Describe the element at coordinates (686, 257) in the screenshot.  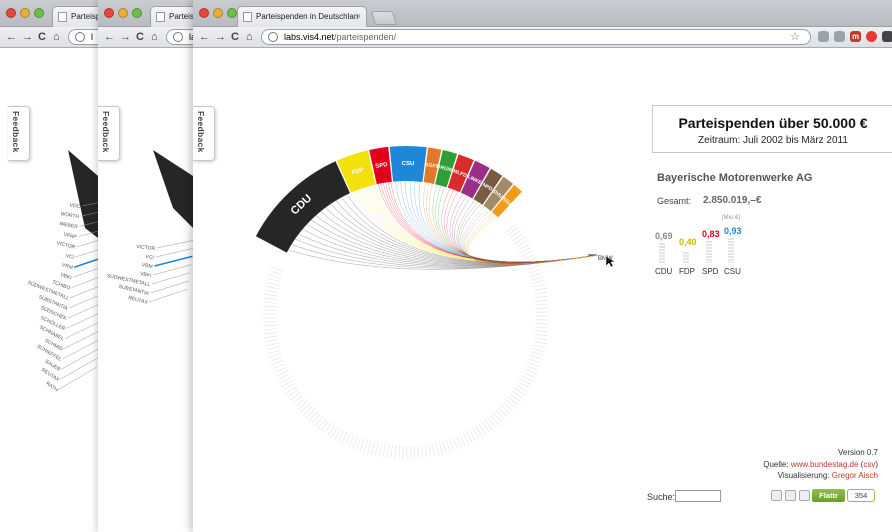
I see `bar-fdp` at that location.